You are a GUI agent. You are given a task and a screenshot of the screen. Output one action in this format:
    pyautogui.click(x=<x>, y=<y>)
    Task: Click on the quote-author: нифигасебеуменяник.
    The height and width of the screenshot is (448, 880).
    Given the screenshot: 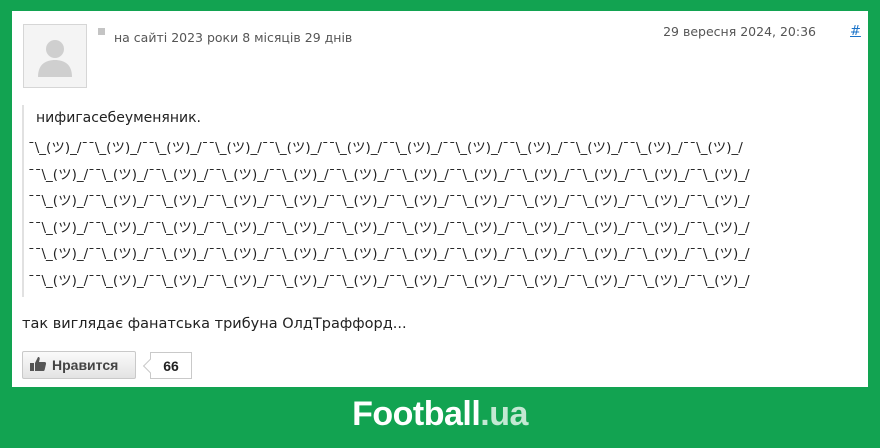 What is the action you would take?
    pyautogui.click(x=119, y=118)
    